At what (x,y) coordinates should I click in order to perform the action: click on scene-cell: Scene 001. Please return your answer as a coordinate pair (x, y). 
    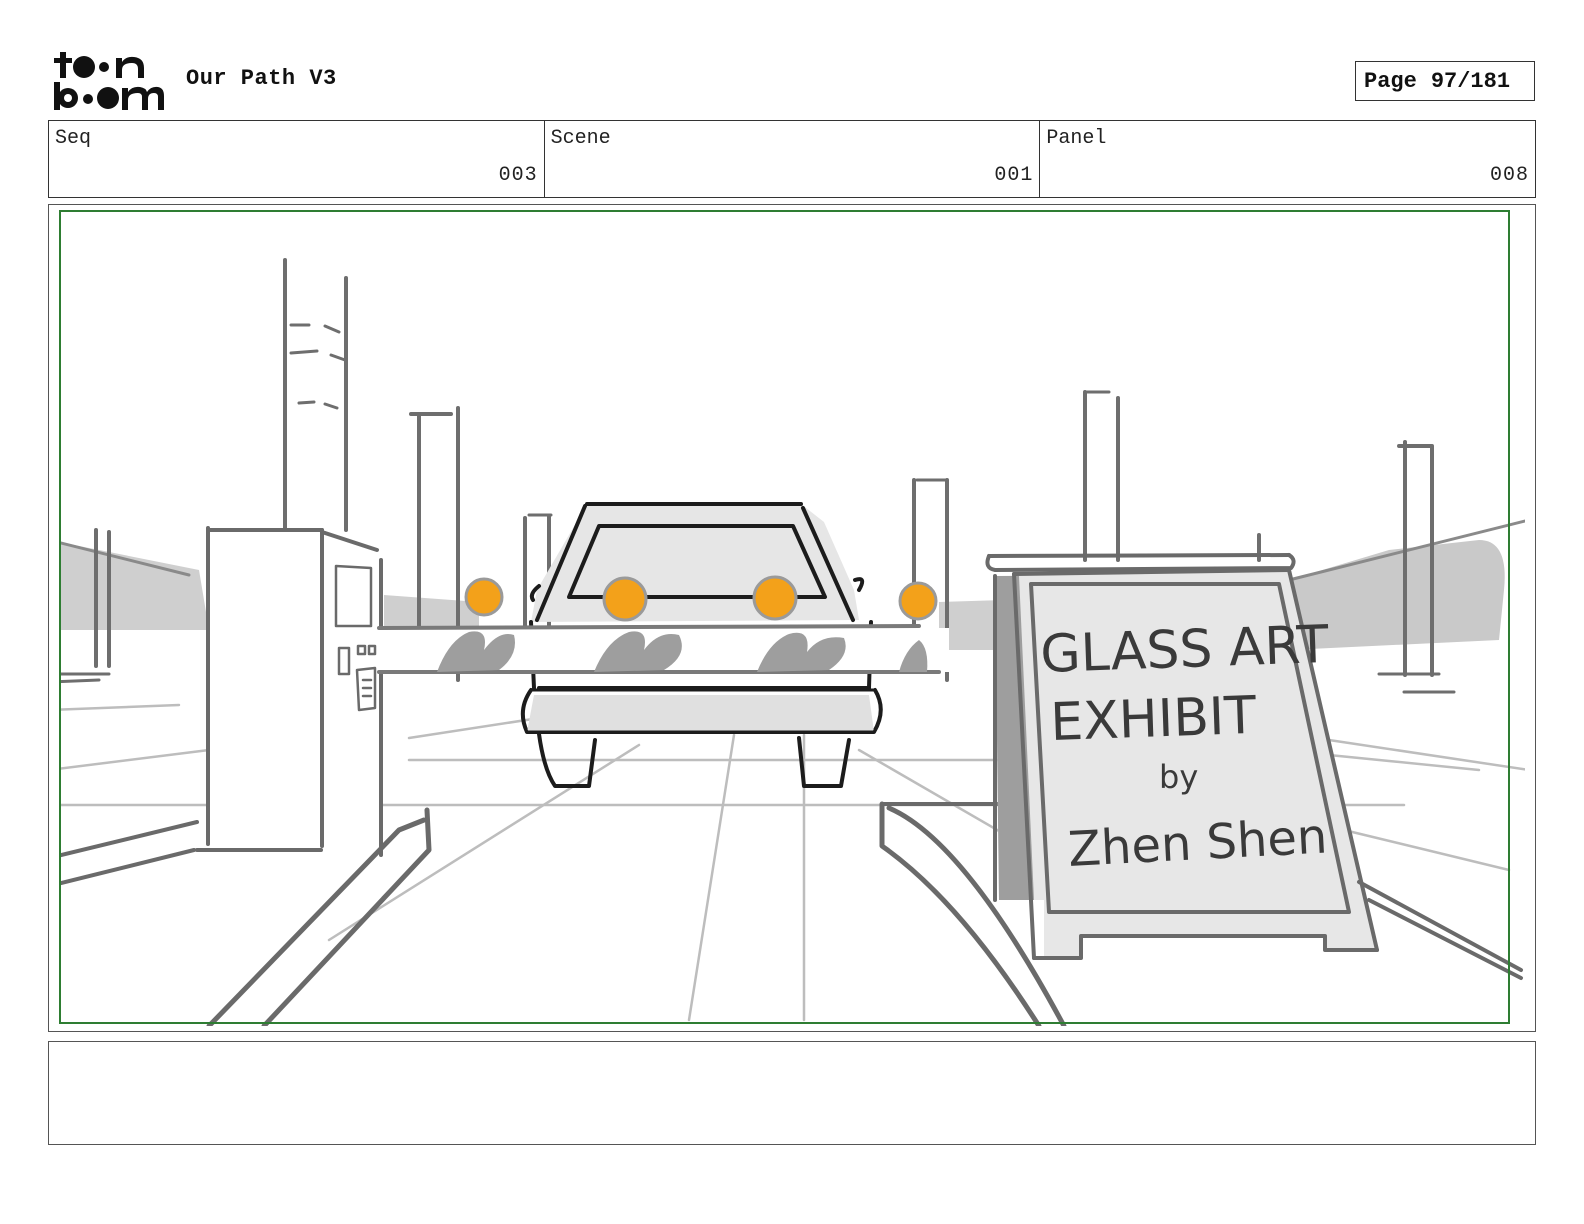
    Looking at the image, I should click on (793, 159).